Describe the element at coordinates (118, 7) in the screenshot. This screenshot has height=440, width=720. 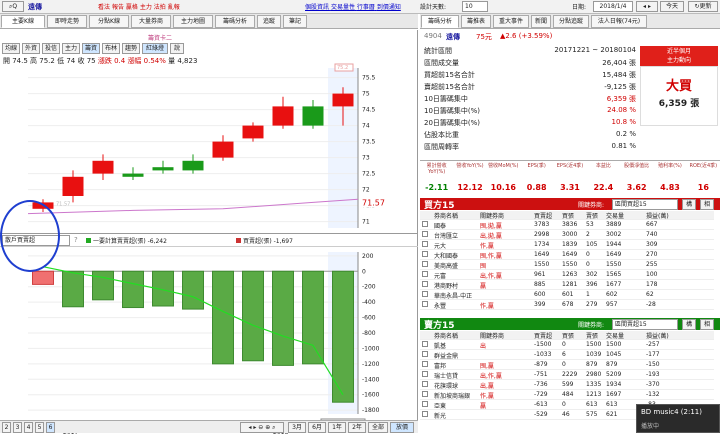
I see `link-report: 報告` at that location.